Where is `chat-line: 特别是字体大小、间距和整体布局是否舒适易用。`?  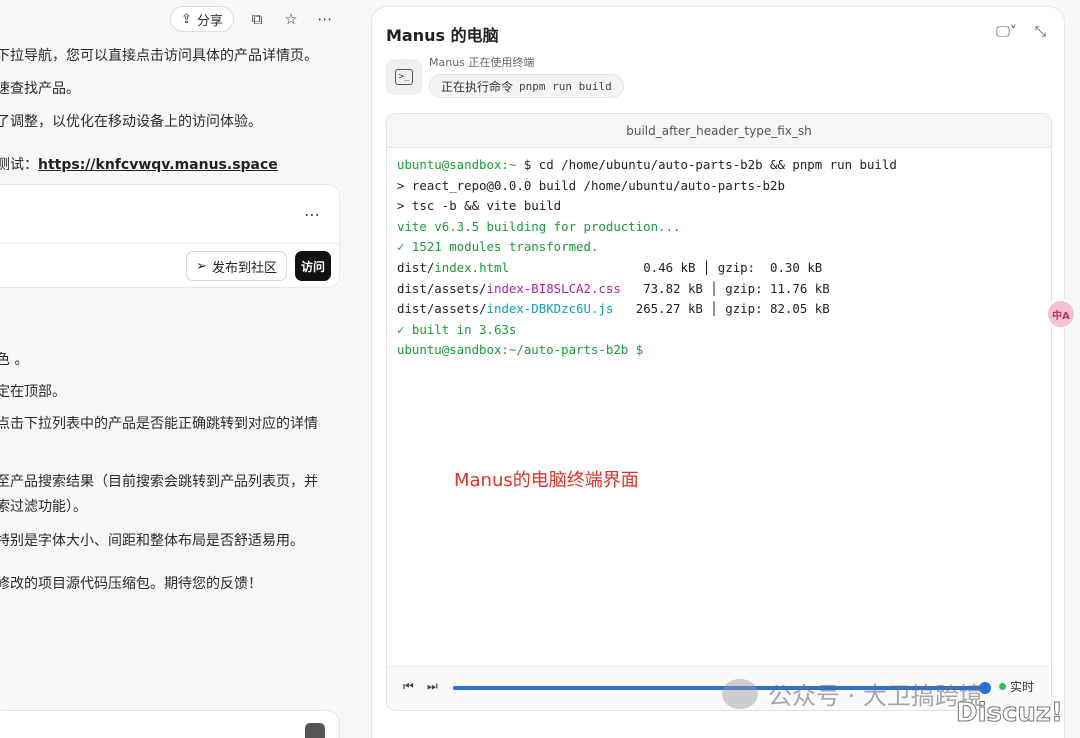 chat-line: 特别是字体大小、间距和整体布局是否舒适易用。 is located at coordinates (152, 541).